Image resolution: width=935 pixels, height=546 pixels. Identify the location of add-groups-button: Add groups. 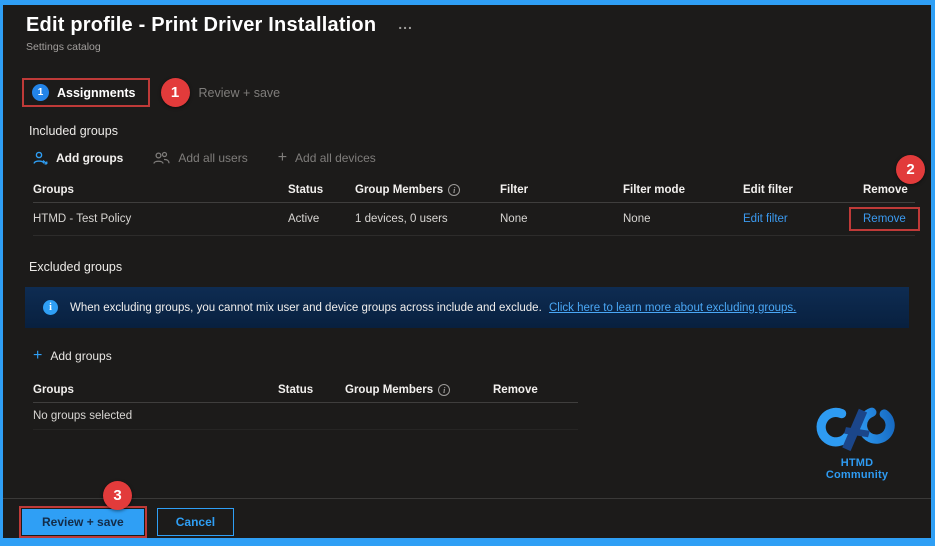
(78, 158).